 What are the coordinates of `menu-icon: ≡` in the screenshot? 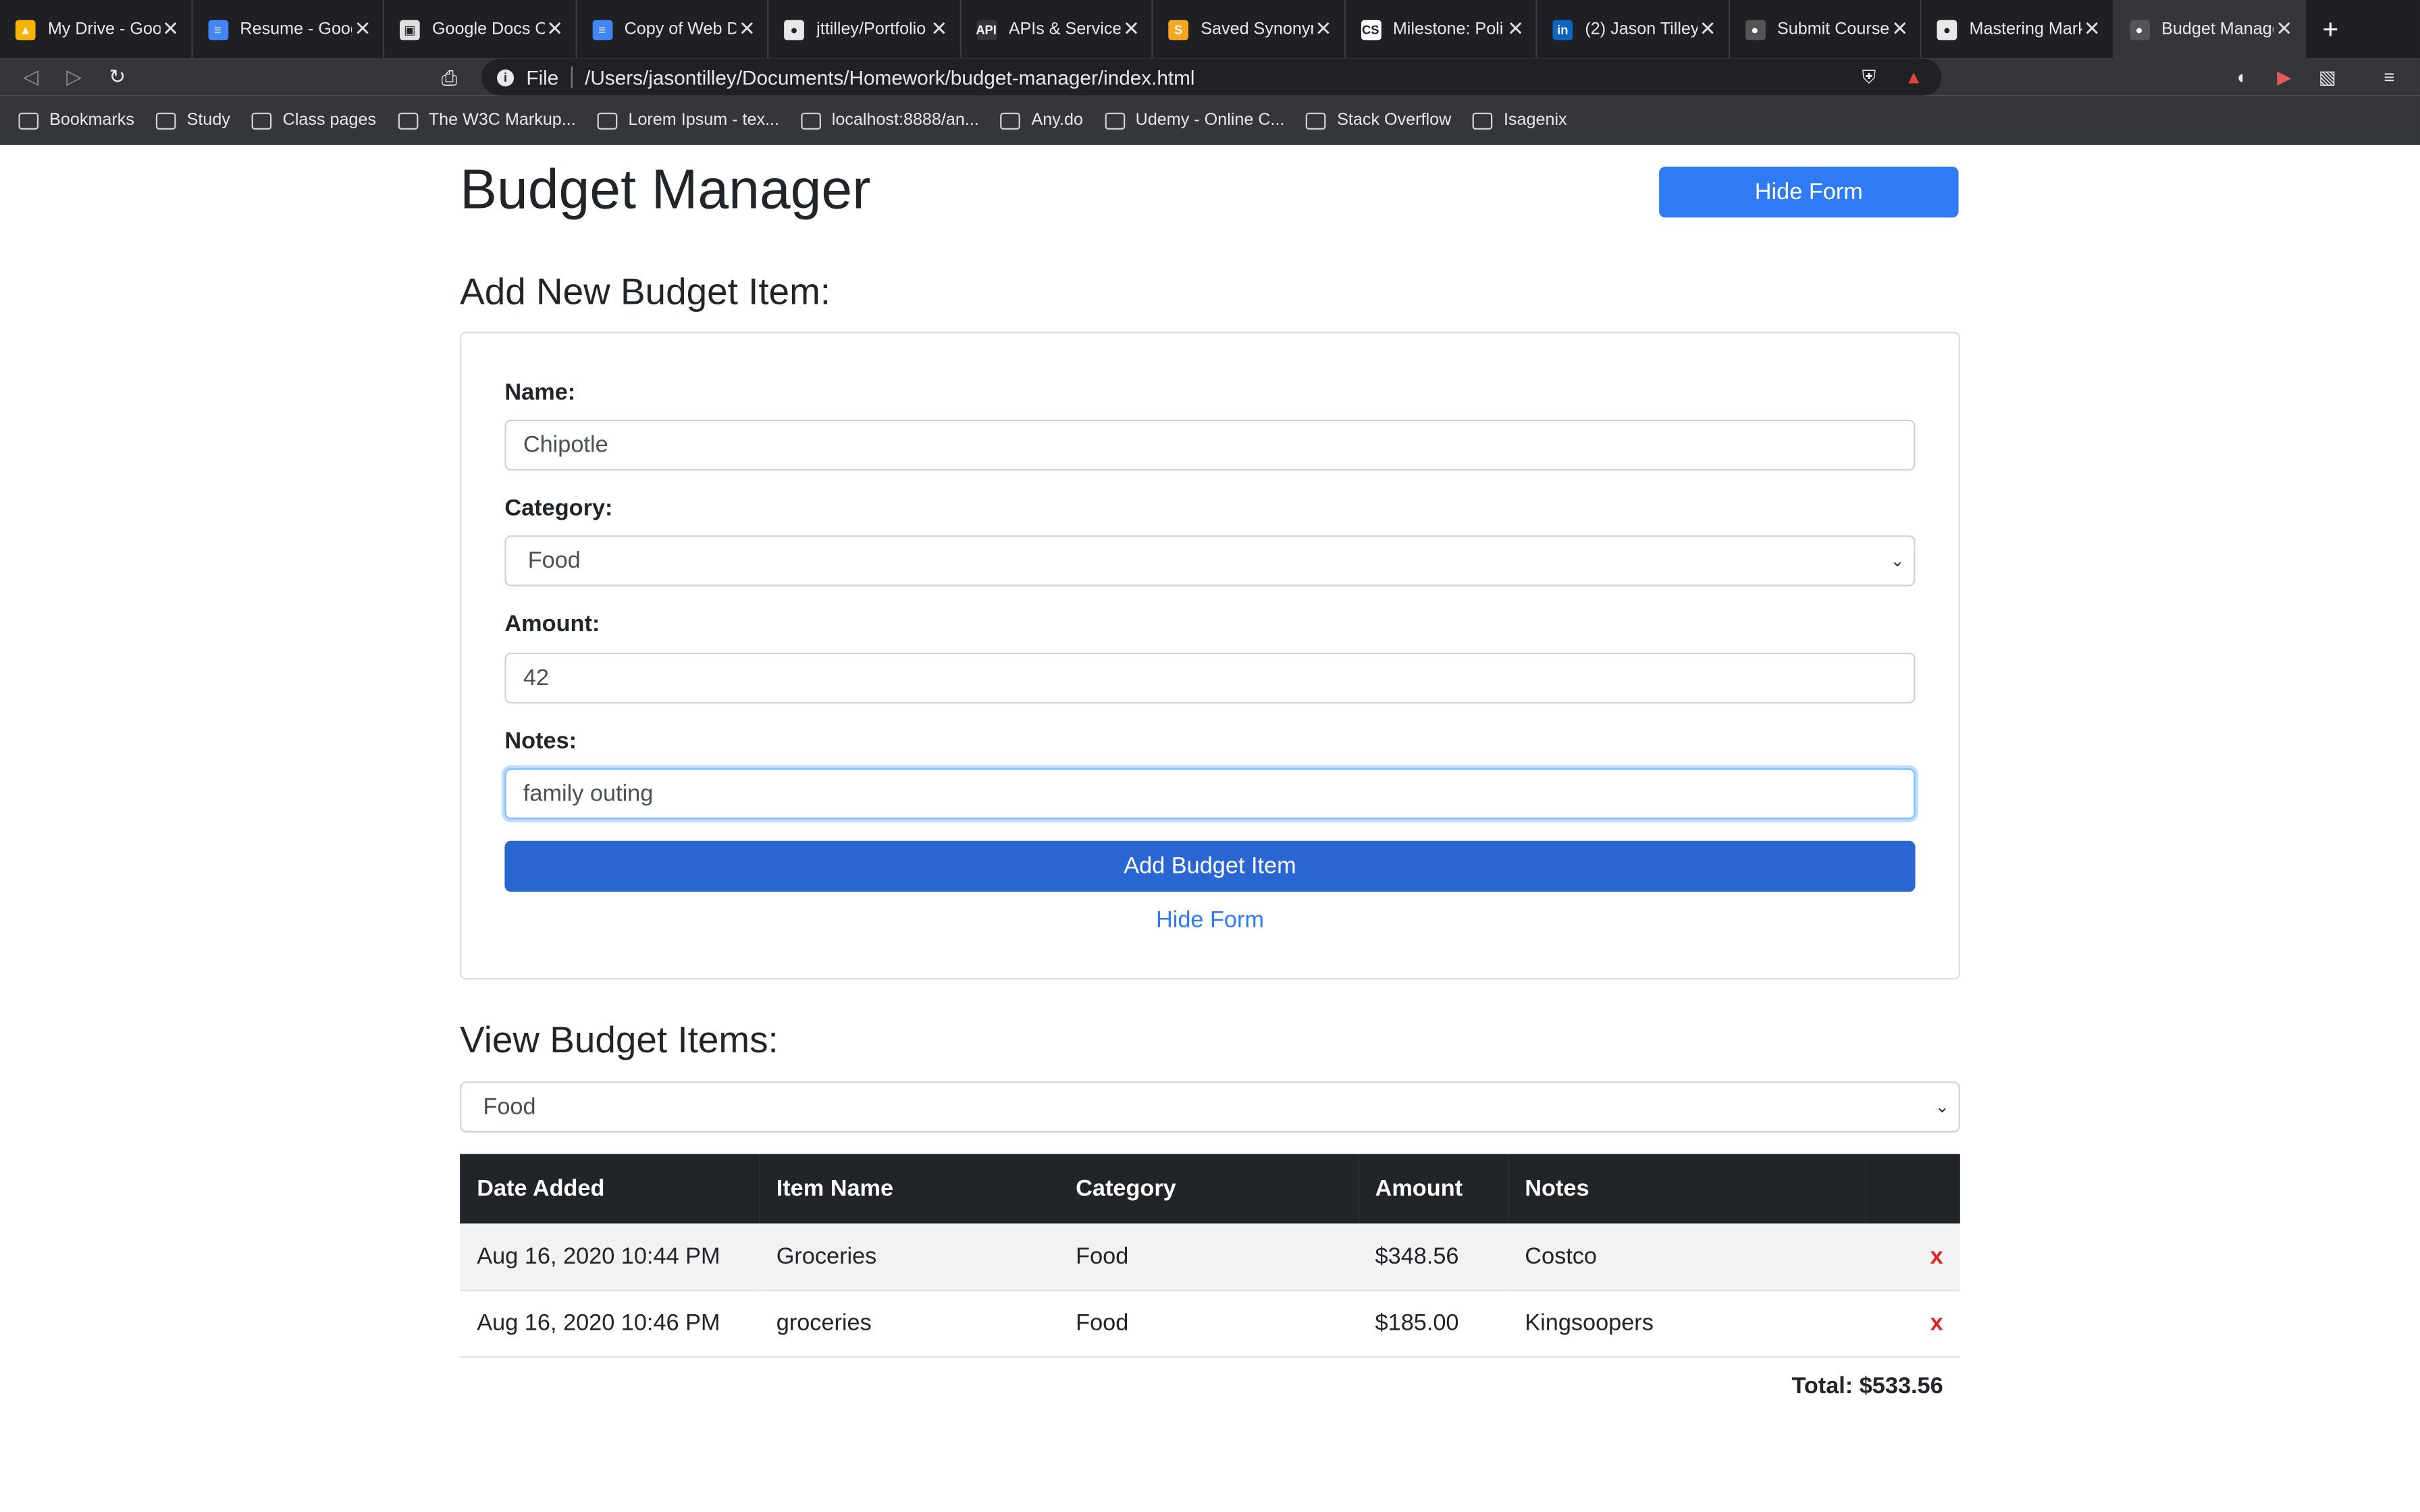 It's located at (2389, 77).